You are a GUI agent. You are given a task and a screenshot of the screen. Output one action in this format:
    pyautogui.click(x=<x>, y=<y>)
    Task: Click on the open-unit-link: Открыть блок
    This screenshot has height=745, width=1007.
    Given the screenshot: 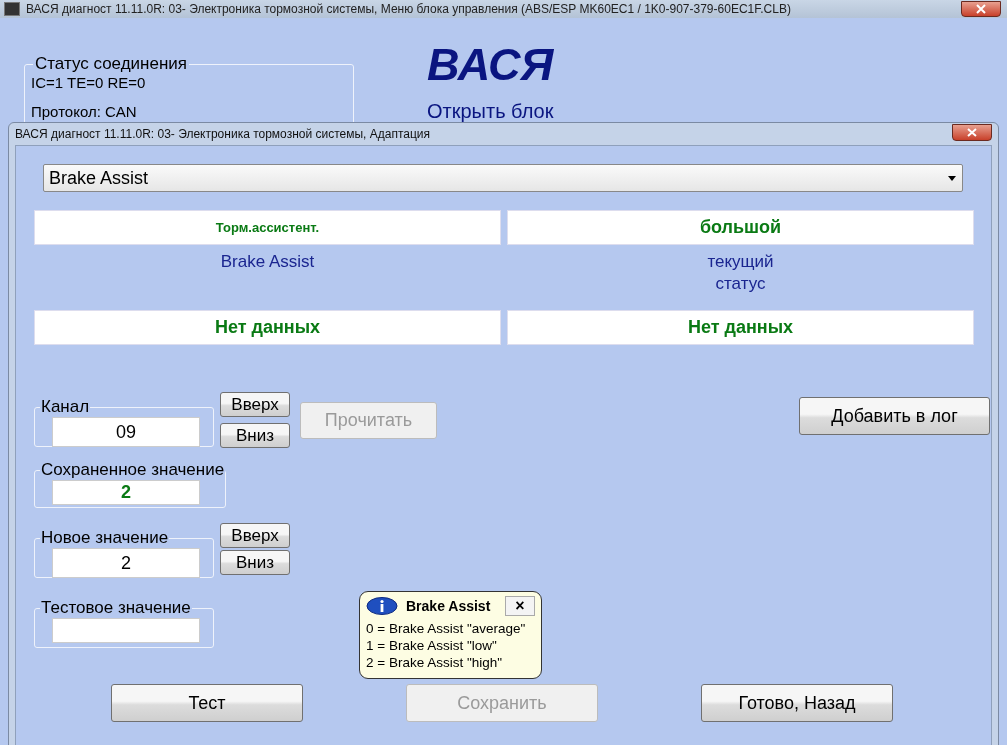 What is the action you would take?
    pyautogui.click(x=490, y=111)
    